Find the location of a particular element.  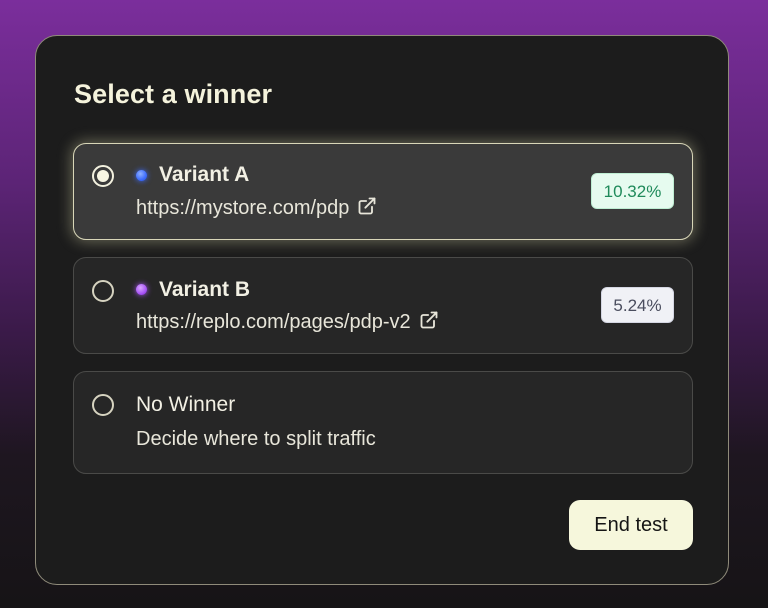

variant-b-name: Variant B is located at coordinates (205, 289).